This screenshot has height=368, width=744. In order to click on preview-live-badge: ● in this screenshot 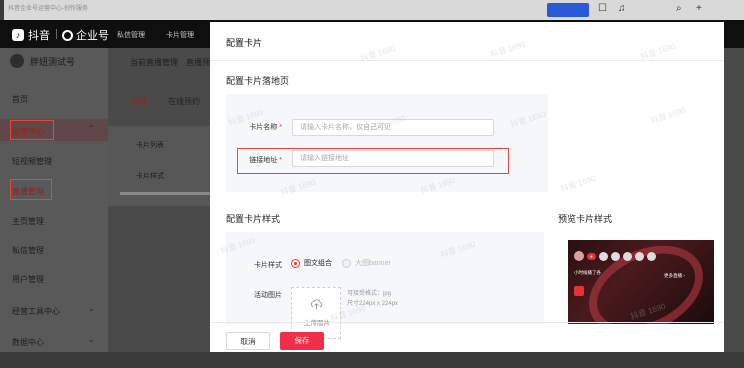, I will do `click(591, 256)`.